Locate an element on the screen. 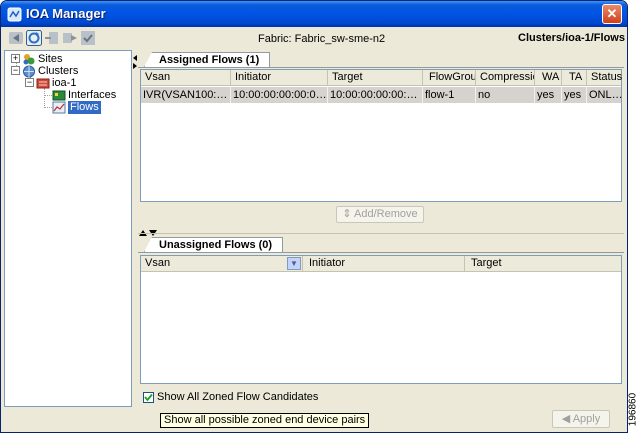 This screenshot has height=433, width=641. close-button: ✕ is located at coordinates (612, 14).